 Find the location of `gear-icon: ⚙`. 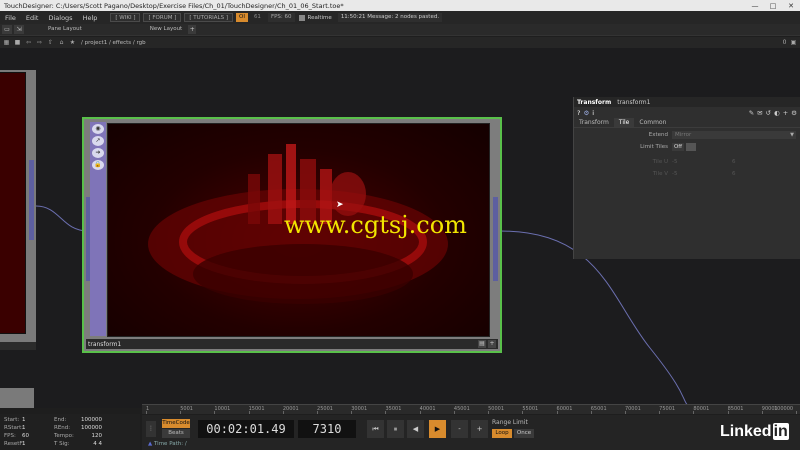

gear-icon: ⚙ is located at coordinates (794, 113).